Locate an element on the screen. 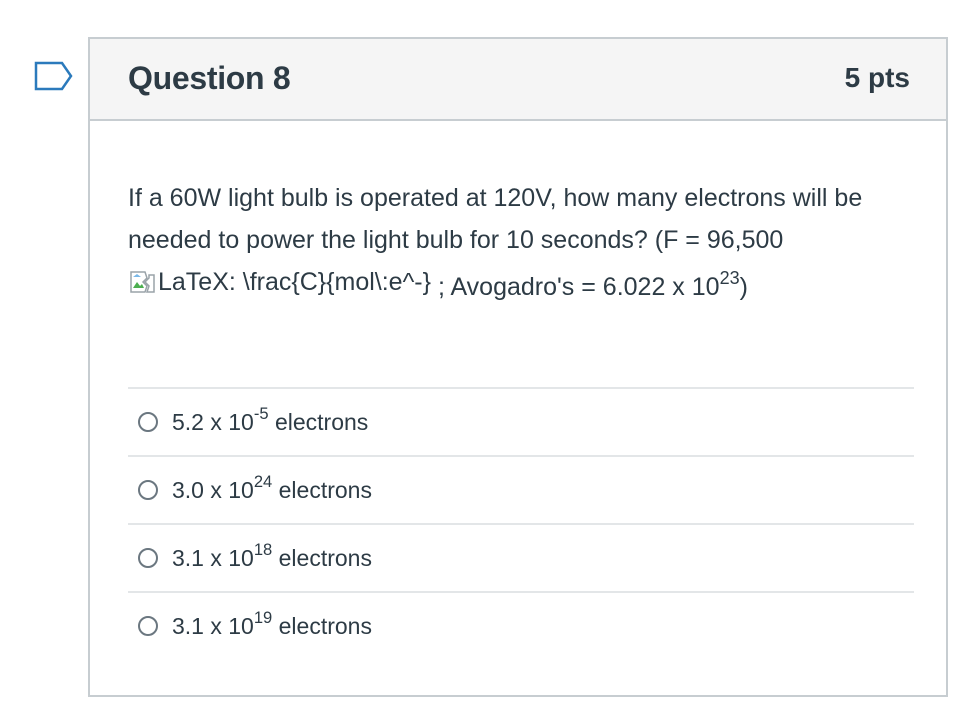  flag-outline-icon is located at coordinates (53, 76).